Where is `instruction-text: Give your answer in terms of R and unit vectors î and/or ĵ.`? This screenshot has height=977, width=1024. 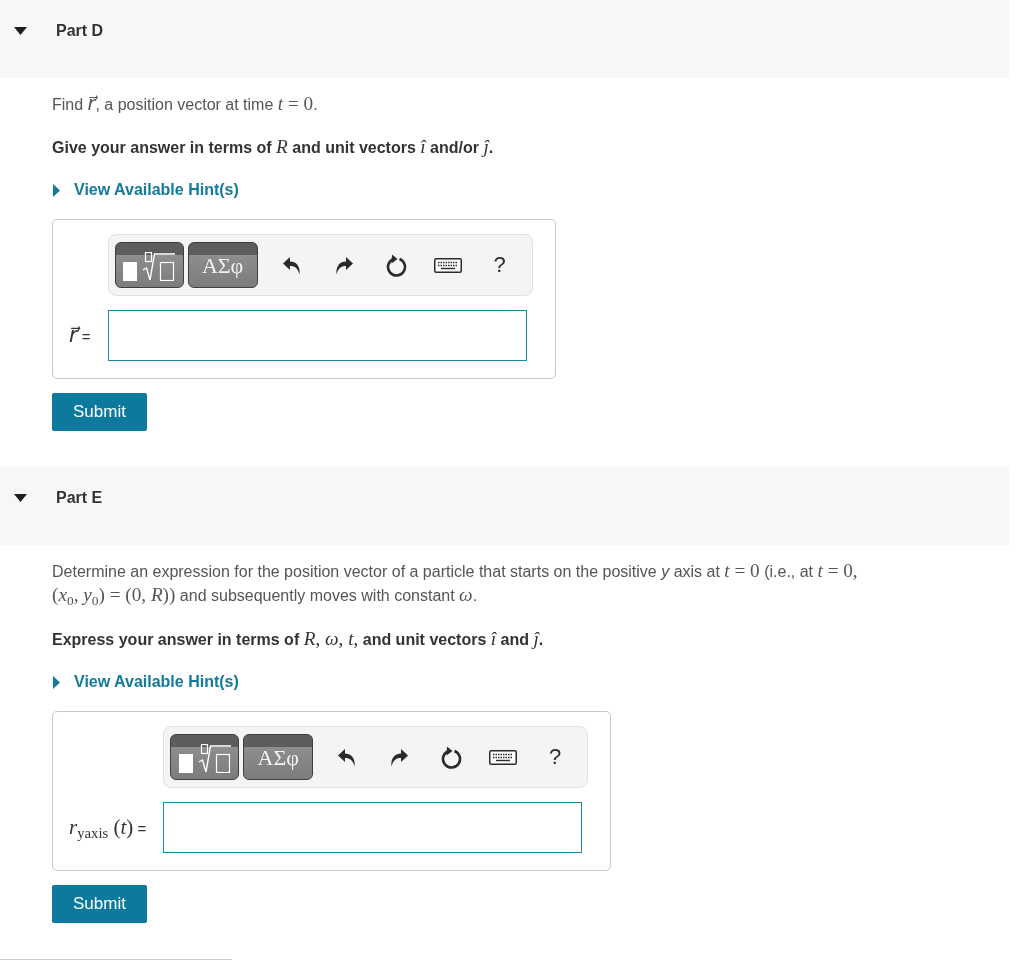
instruction-text: Give your answer in terms of R and unit vectors î and/or ĵ. is located at coordinates (273, 147).